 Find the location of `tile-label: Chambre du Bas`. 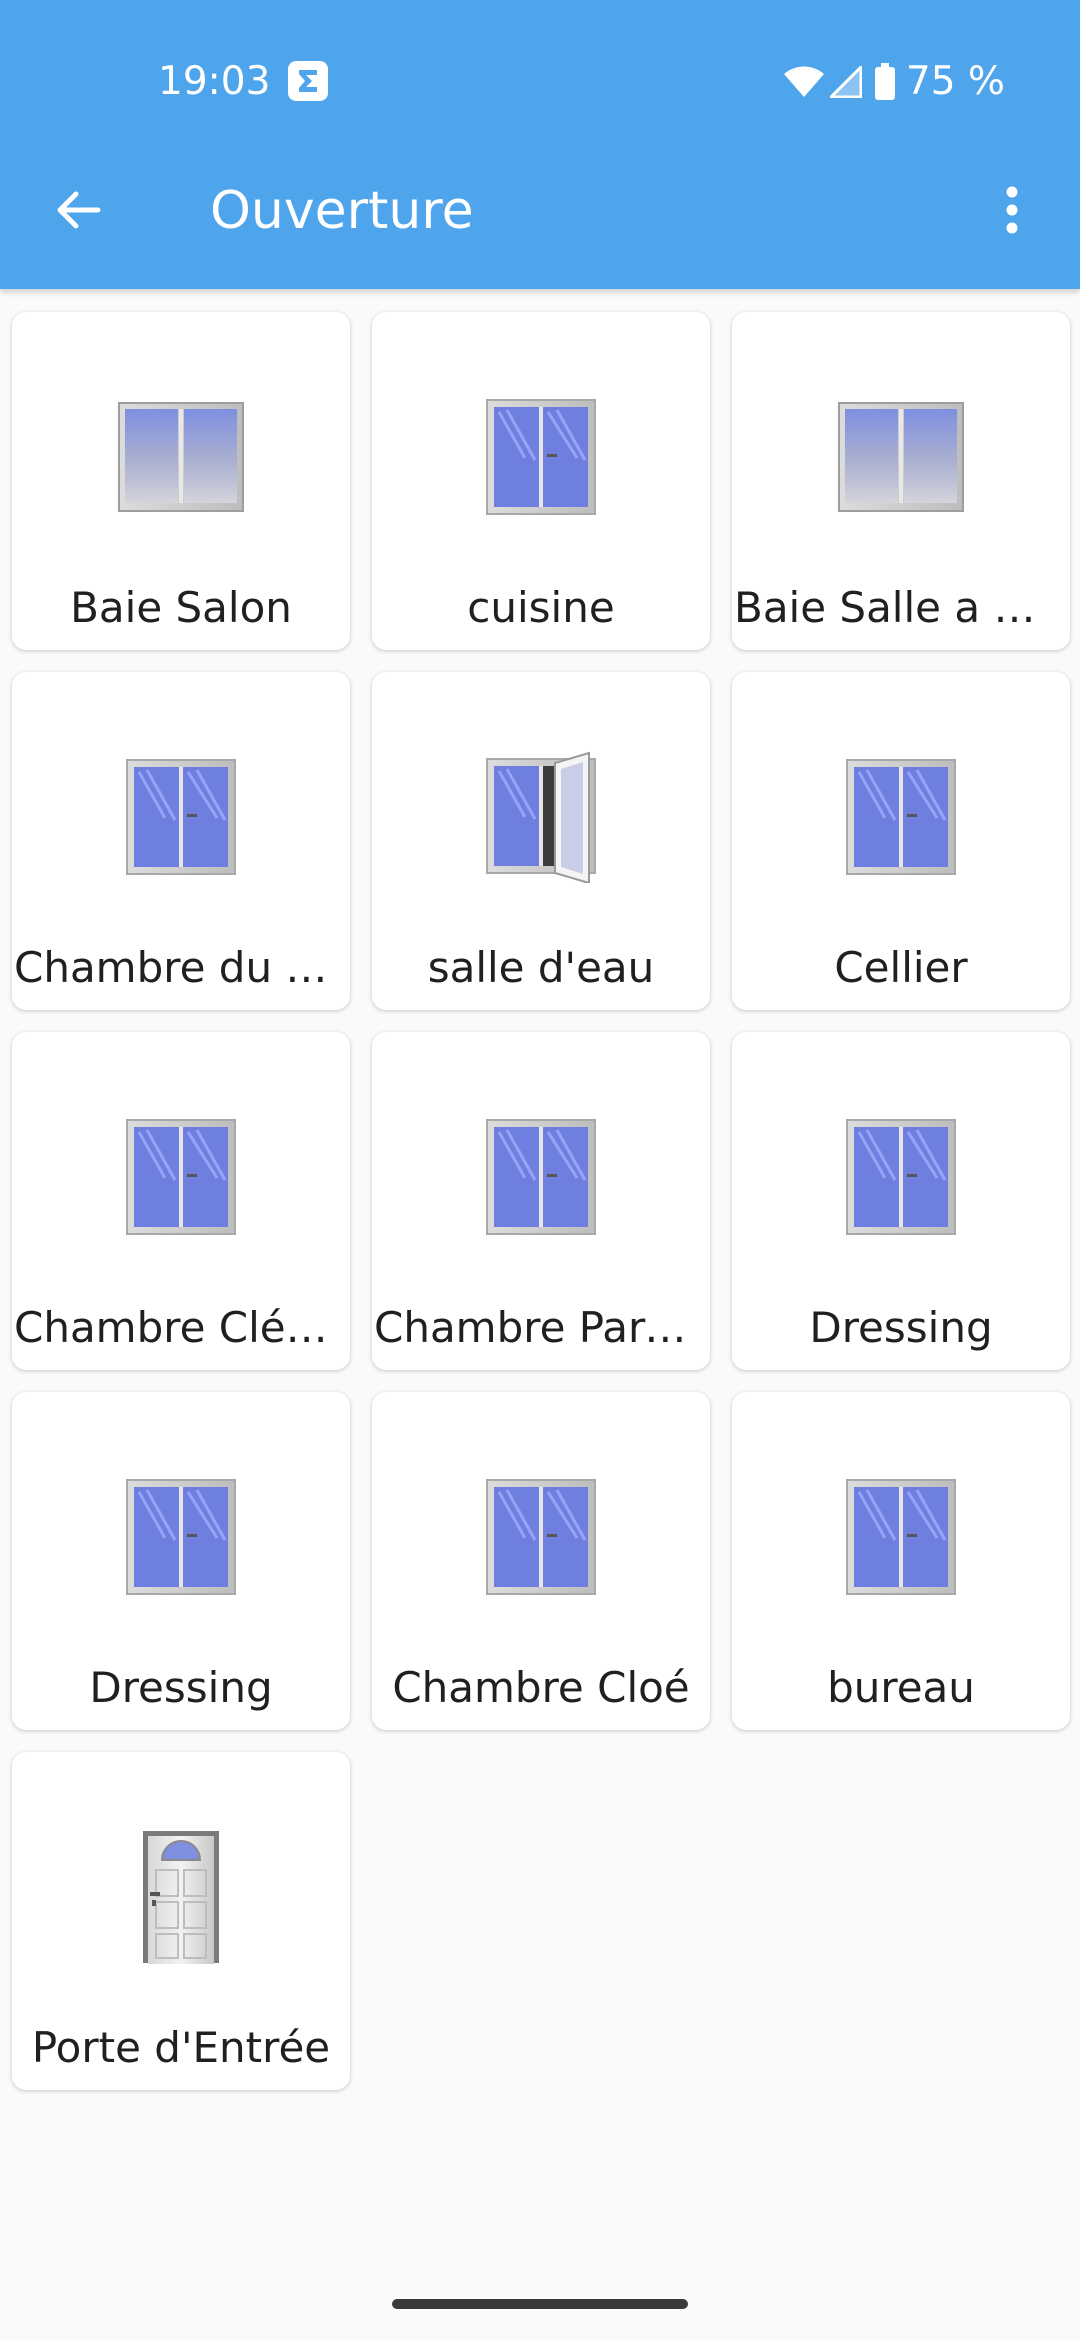

tile-label: Chambre du Bas is located at coordinates (182, 967).